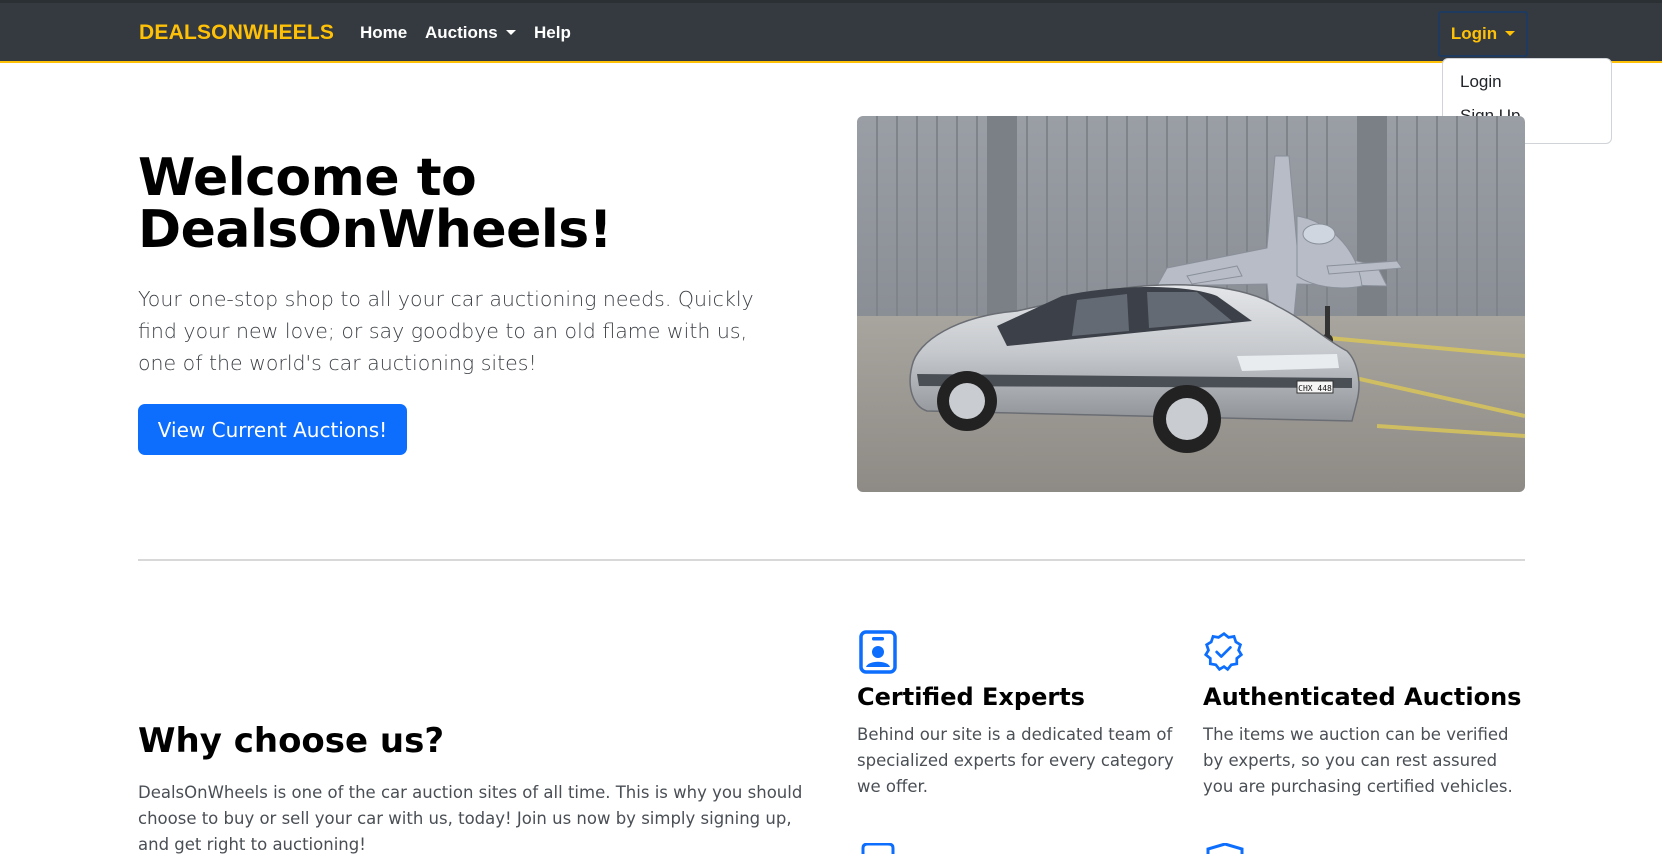  I want to click on login-toggle-label: Login, so click(1474, 33).